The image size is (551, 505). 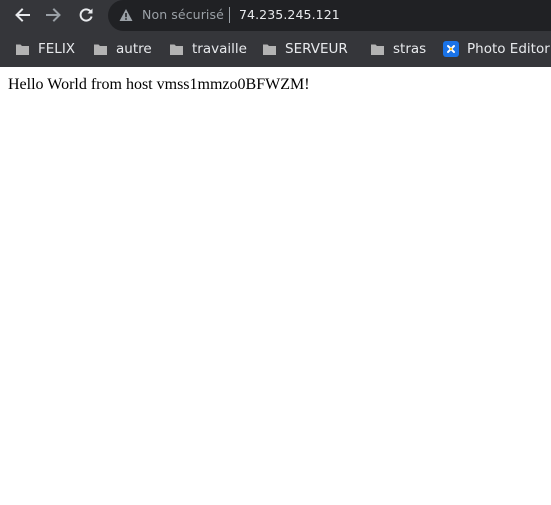 I want to click on bookmark-photo-editor: Photo Editor, so click(x=496, y=49).